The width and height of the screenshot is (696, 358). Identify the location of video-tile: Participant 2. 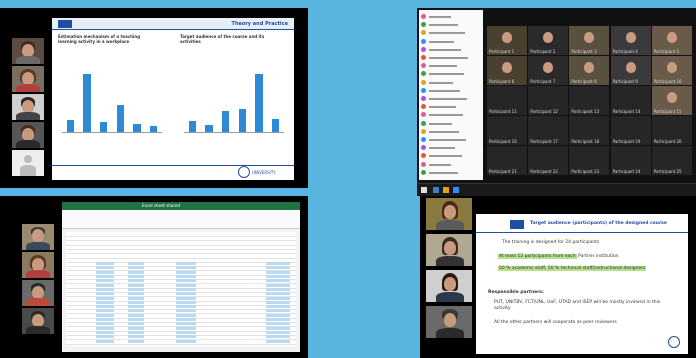
(548, 40).